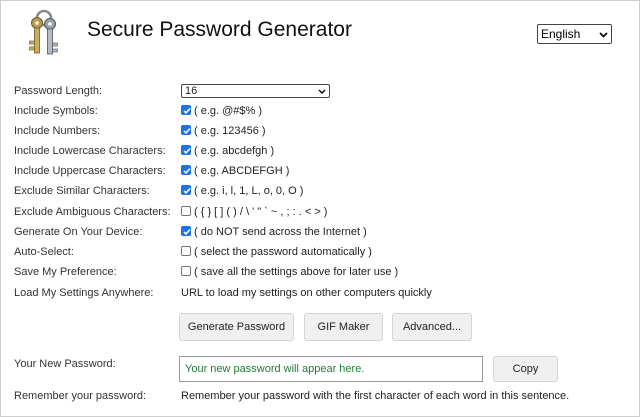 The height and width of the screenshot is (417, 640). Describe the element at coordinates (92, 212) in the screenshot. I see `option-label: Exclude Ambiguous Characters:` at that location.